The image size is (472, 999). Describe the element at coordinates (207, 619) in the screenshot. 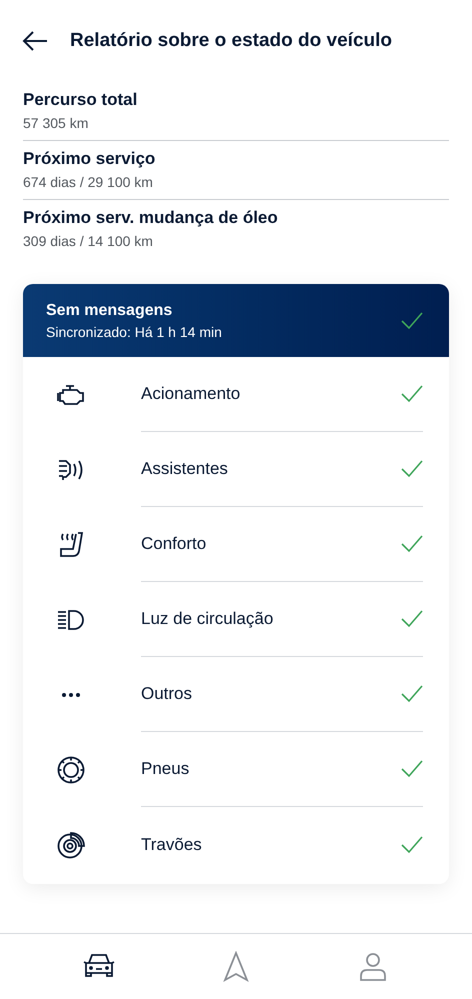

I see `row-label: Luz de circulação` at that location.